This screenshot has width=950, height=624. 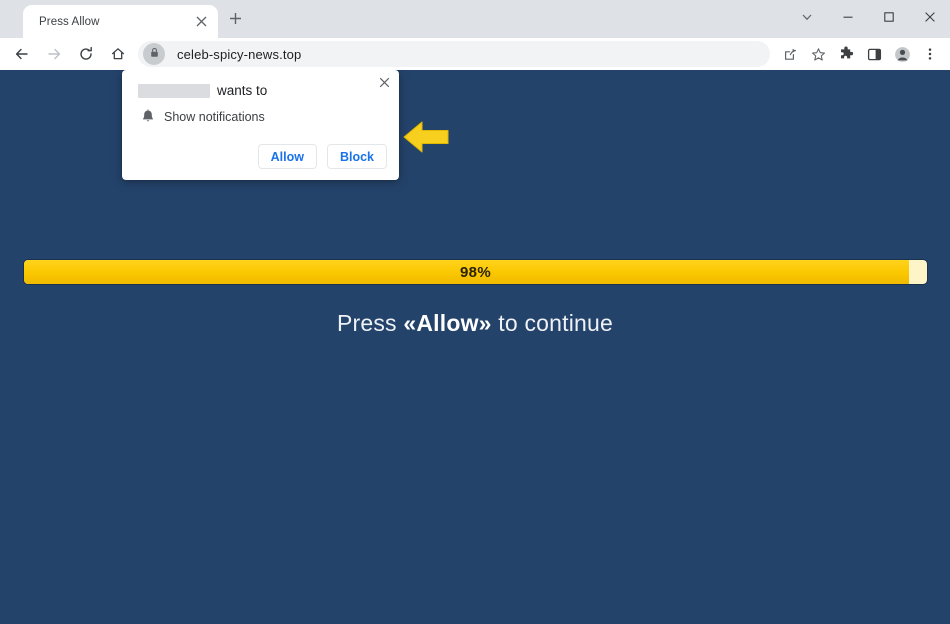 What do you see at coordinates (426, 137) in the screenshot?
I see `arrow-left-pointer-icon` at bounding box center [426, 137].